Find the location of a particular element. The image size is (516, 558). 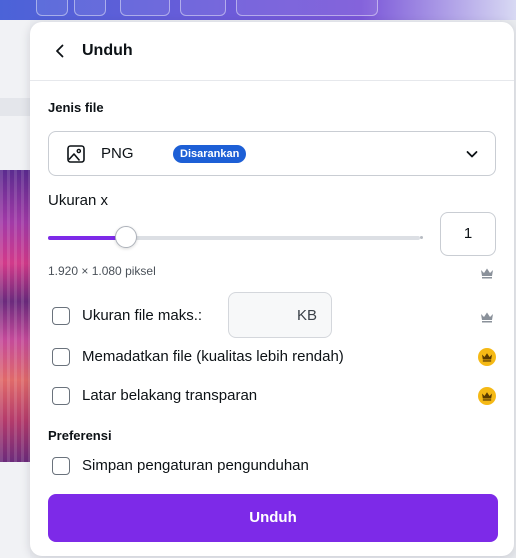

save-settings-checkbox is located at coordinates (61, 466).